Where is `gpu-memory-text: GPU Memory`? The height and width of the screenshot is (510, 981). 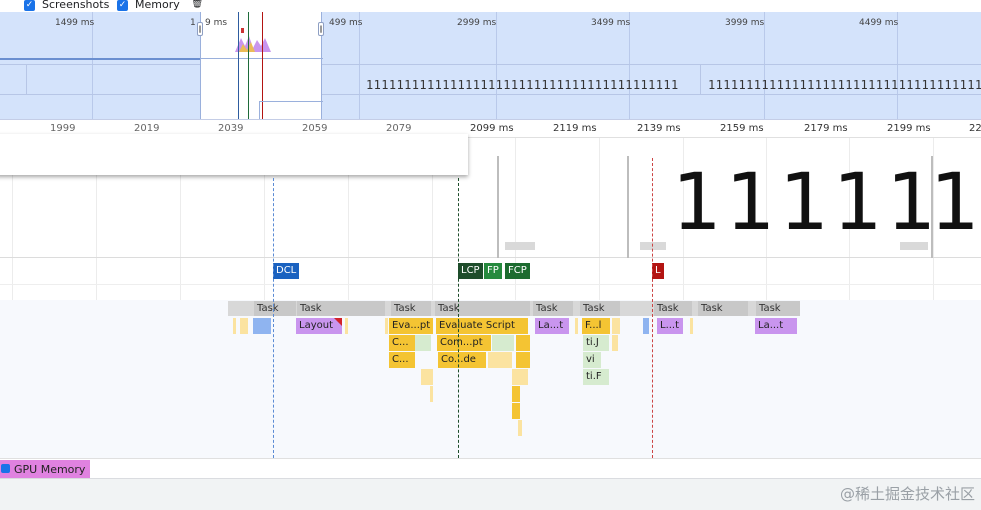
gpu-memory-text: GPU Memory is located at coordinates (50, 469).